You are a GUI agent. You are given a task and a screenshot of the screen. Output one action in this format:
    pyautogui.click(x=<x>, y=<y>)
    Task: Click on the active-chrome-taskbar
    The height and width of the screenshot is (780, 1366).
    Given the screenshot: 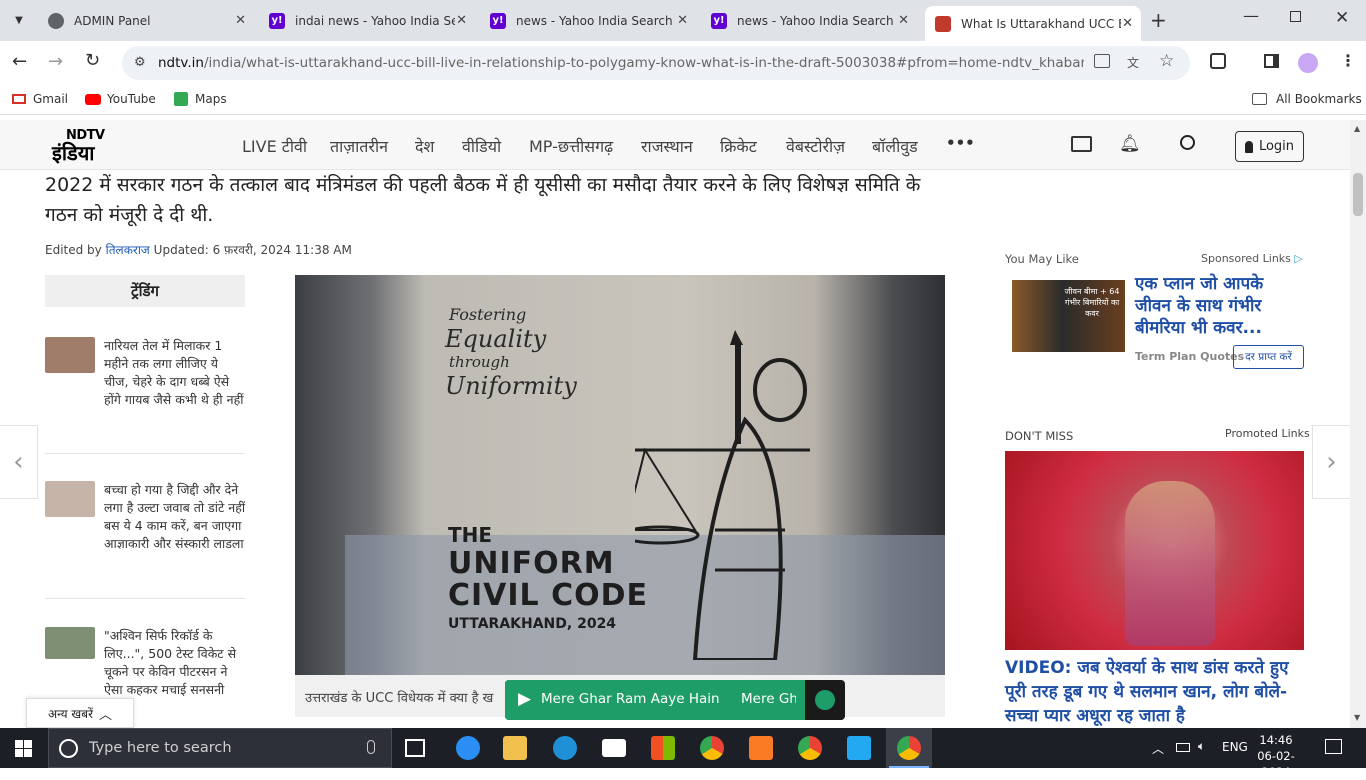 What is the action you would take?
    pyautogui.click(x=909, y=748)
    